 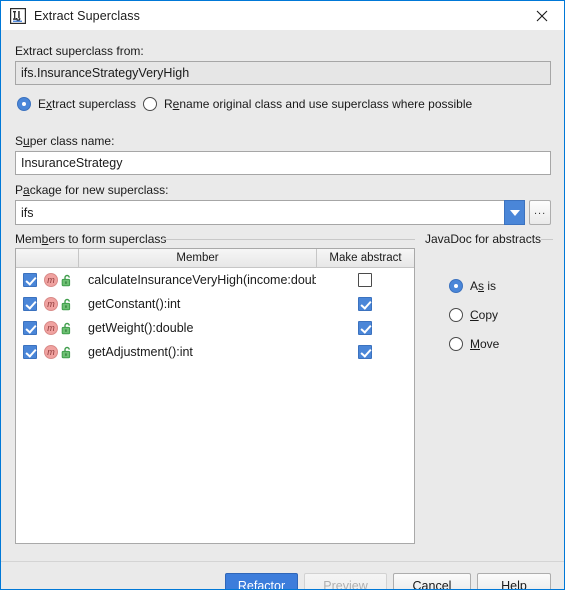 I want to click on dialog-button-bar: Refactor Preview Cancel Help, so click(x=282, y=575).